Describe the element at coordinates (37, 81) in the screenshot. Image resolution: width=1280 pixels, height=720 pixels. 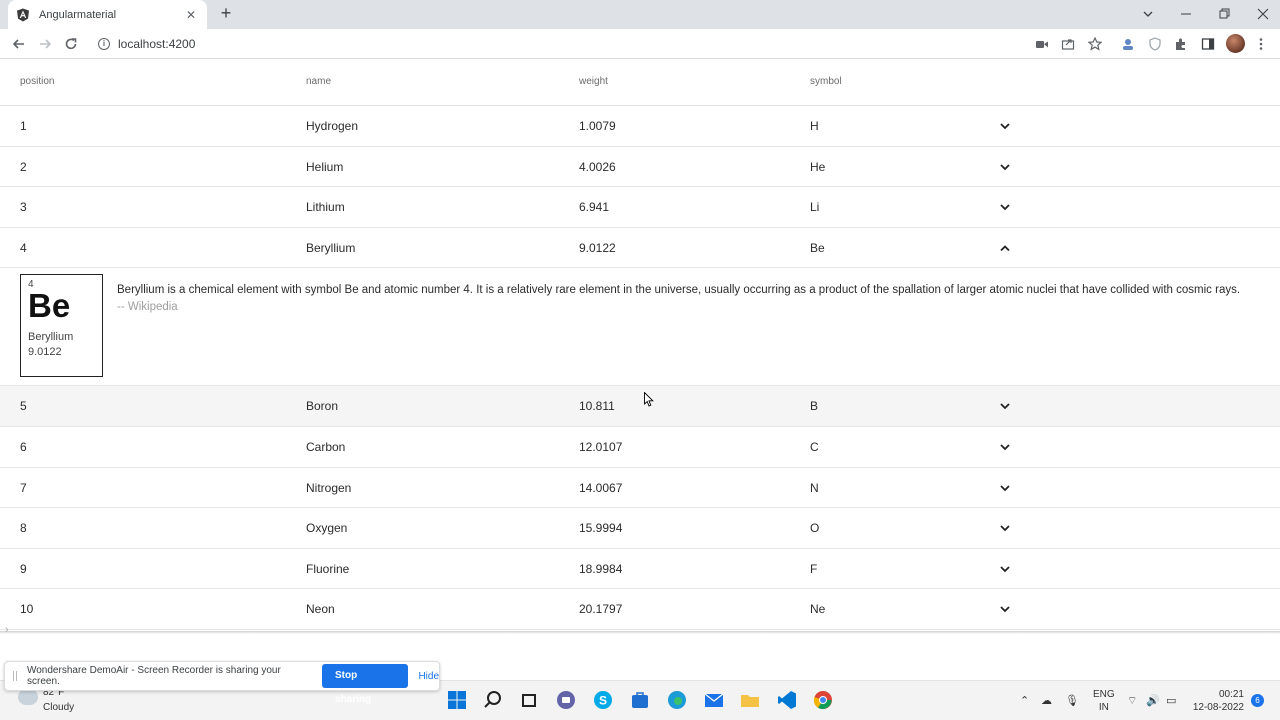
I see `header-position: position` at that location.